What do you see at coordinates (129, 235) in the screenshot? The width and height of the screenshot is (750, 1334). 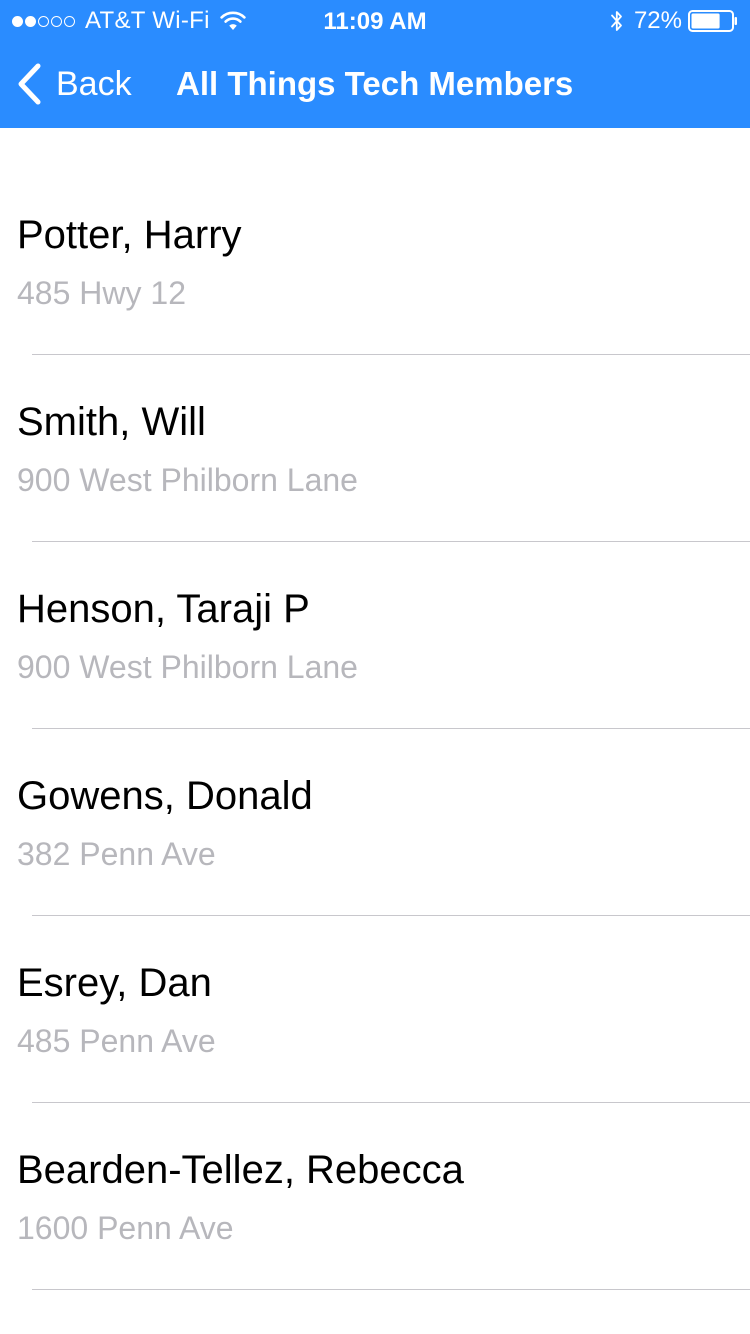 I see `member-name: Potter, Harry` at bounding box center [129, 235].